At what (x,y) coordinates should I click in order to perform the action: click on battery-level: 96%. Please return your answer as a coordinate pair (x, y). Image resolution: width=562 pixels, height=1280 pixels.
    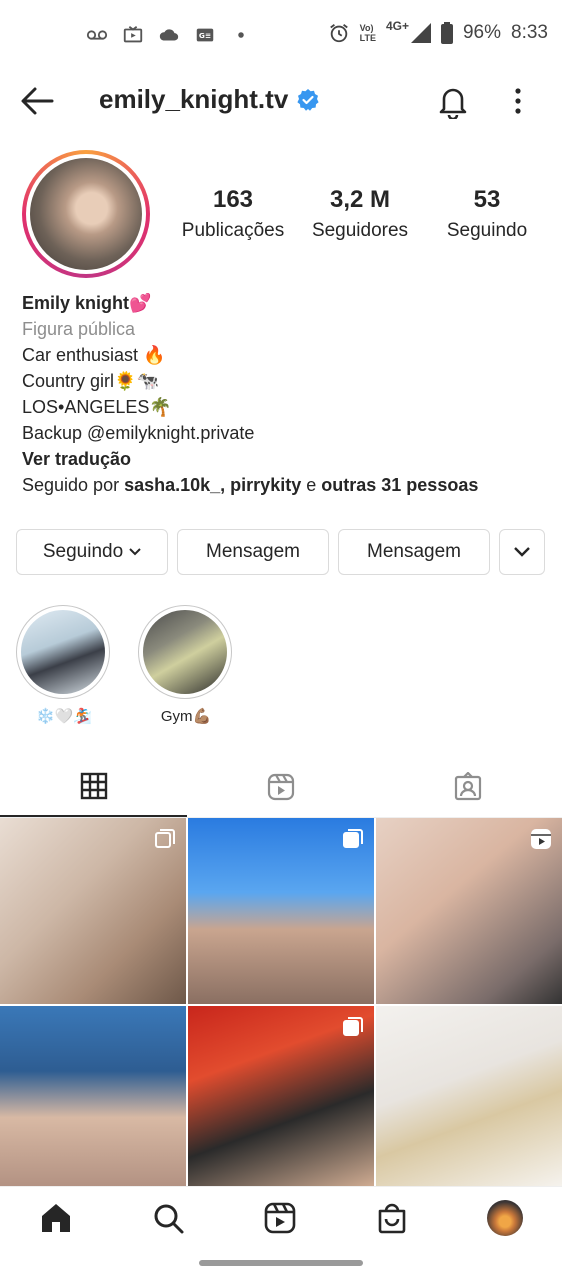
    Looking at the image, I should click on (482, 32).